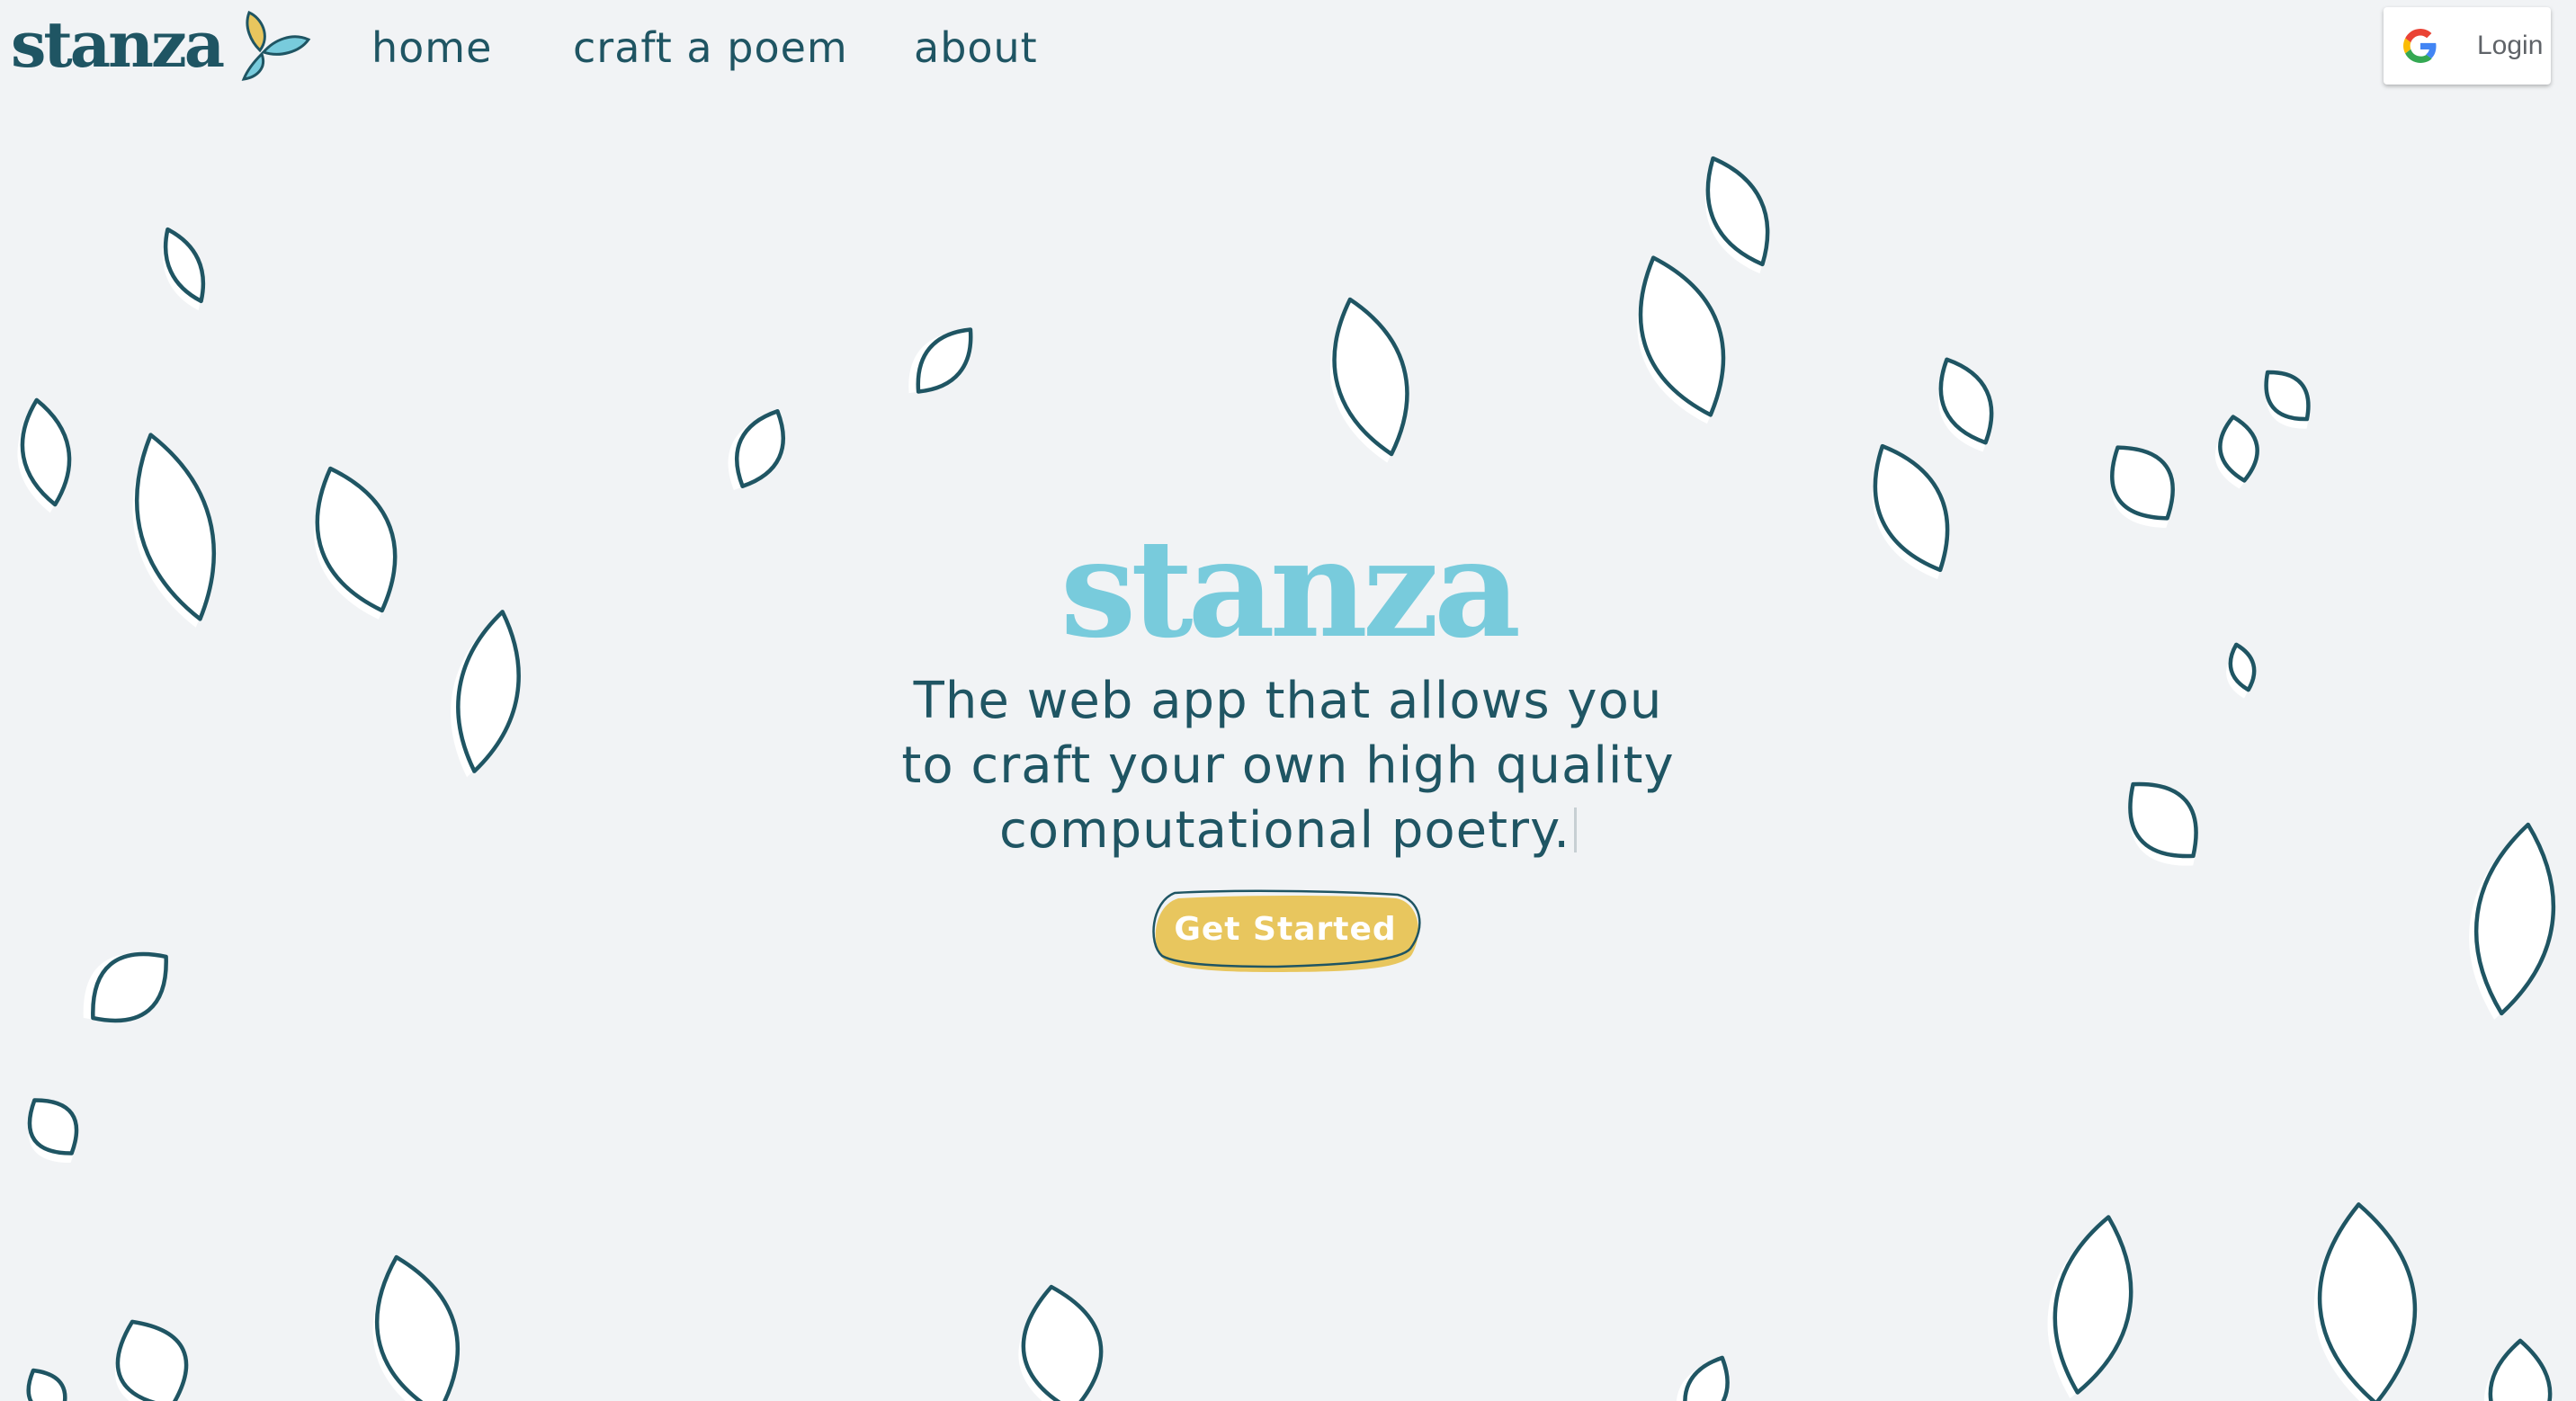 This screenshot has width=2576, height=1401. Describe the element at coordinates (118, 44) in the screenshot. I see `logo-text: stanza` at that location.